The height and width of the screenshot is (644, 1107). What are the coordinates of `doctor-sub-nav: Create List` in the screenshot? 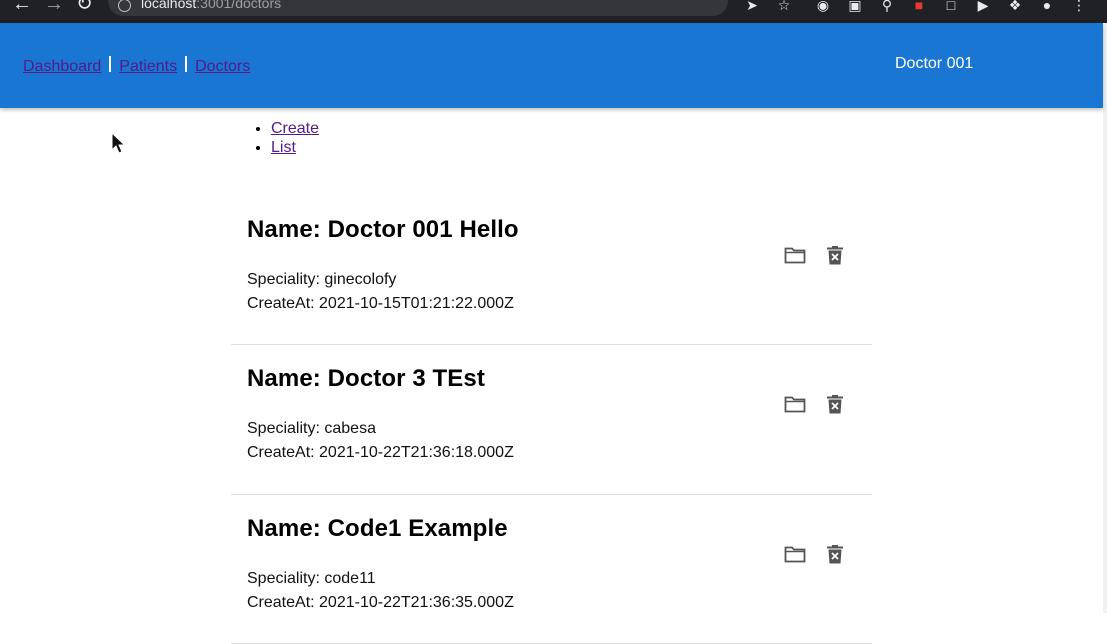 It's located at (275, 138).